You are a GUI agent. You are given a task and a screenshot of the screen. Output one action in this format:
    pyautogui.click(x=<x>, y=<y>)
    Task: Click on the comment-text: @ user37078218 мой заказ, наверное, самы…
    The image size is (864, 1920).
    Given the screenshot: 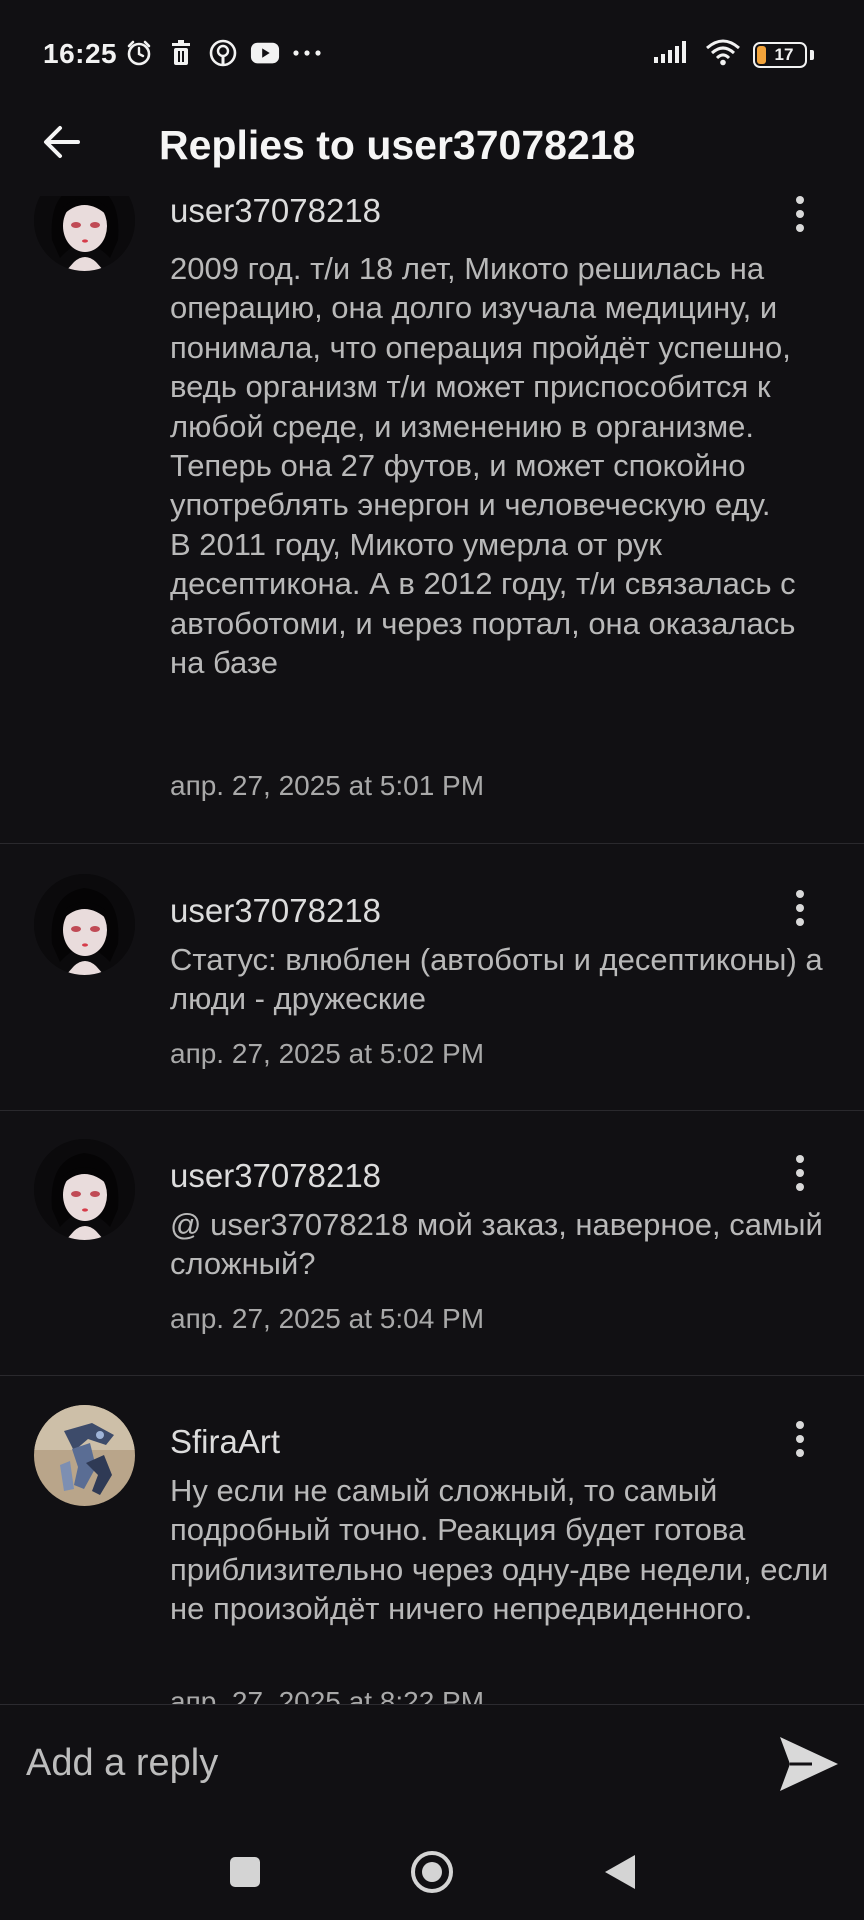 What is the action you would take?
    pyautogui.click(x=496, y=1244)
    